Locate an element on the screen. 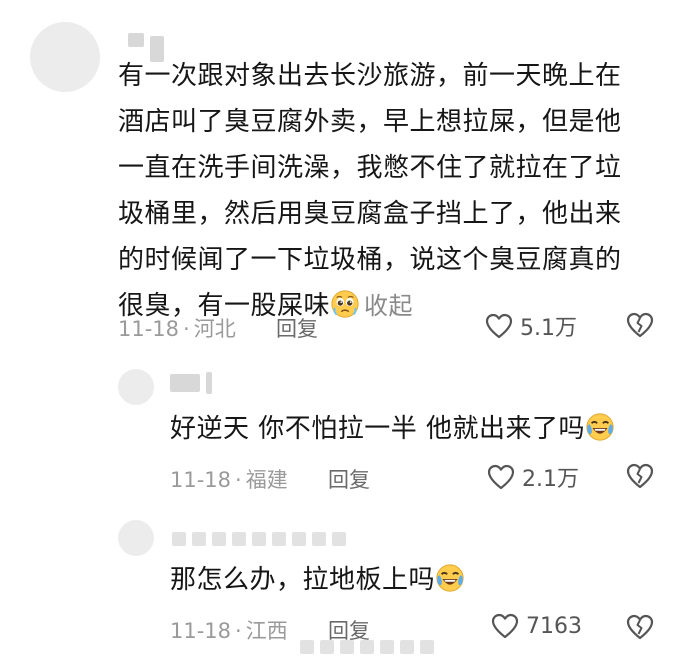 This screenshot has width=690, height=663. comment-meta: 11-18 · 江西 is located at coordinates (229, 630).